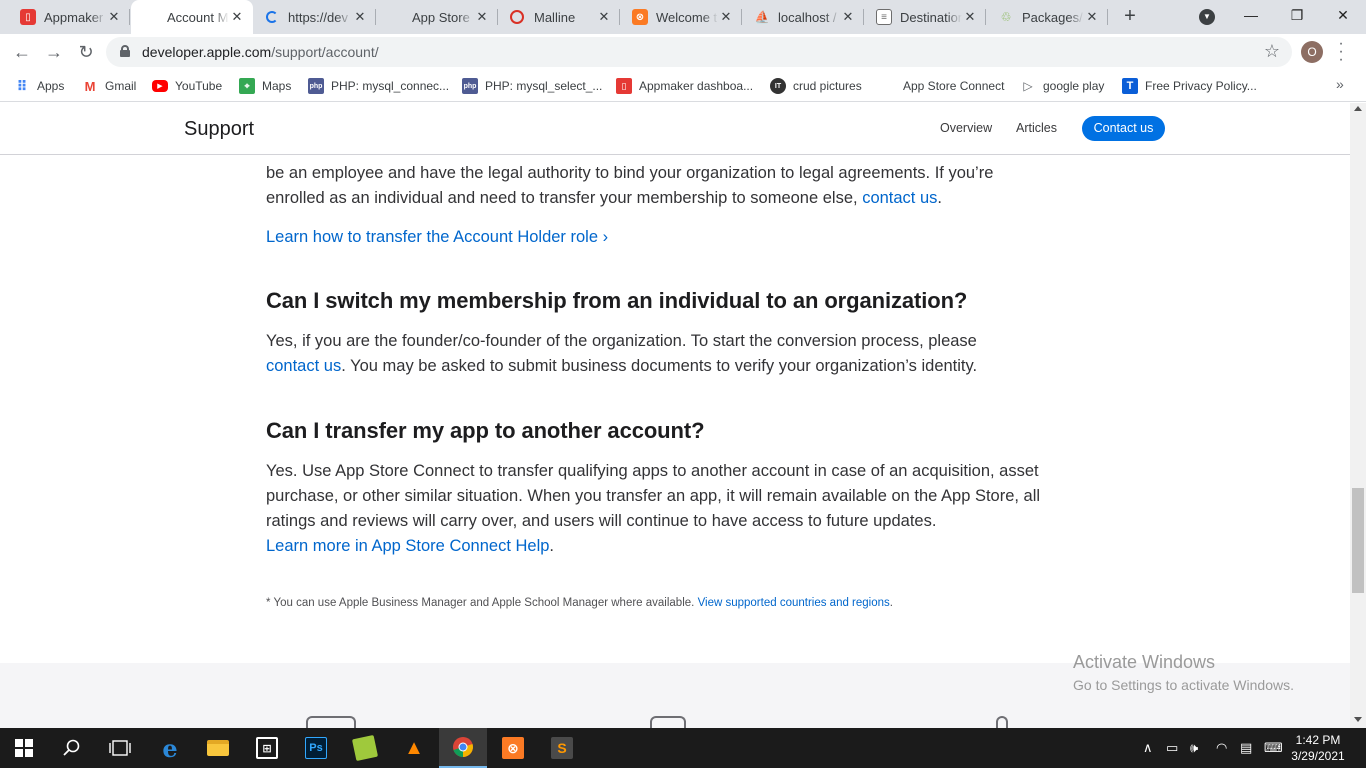 This screenshot has height=768, width=1366. Describe the element at coordinates (1123, 128) in the screenshot. I see `contact-us-button: Contact us` at that location.